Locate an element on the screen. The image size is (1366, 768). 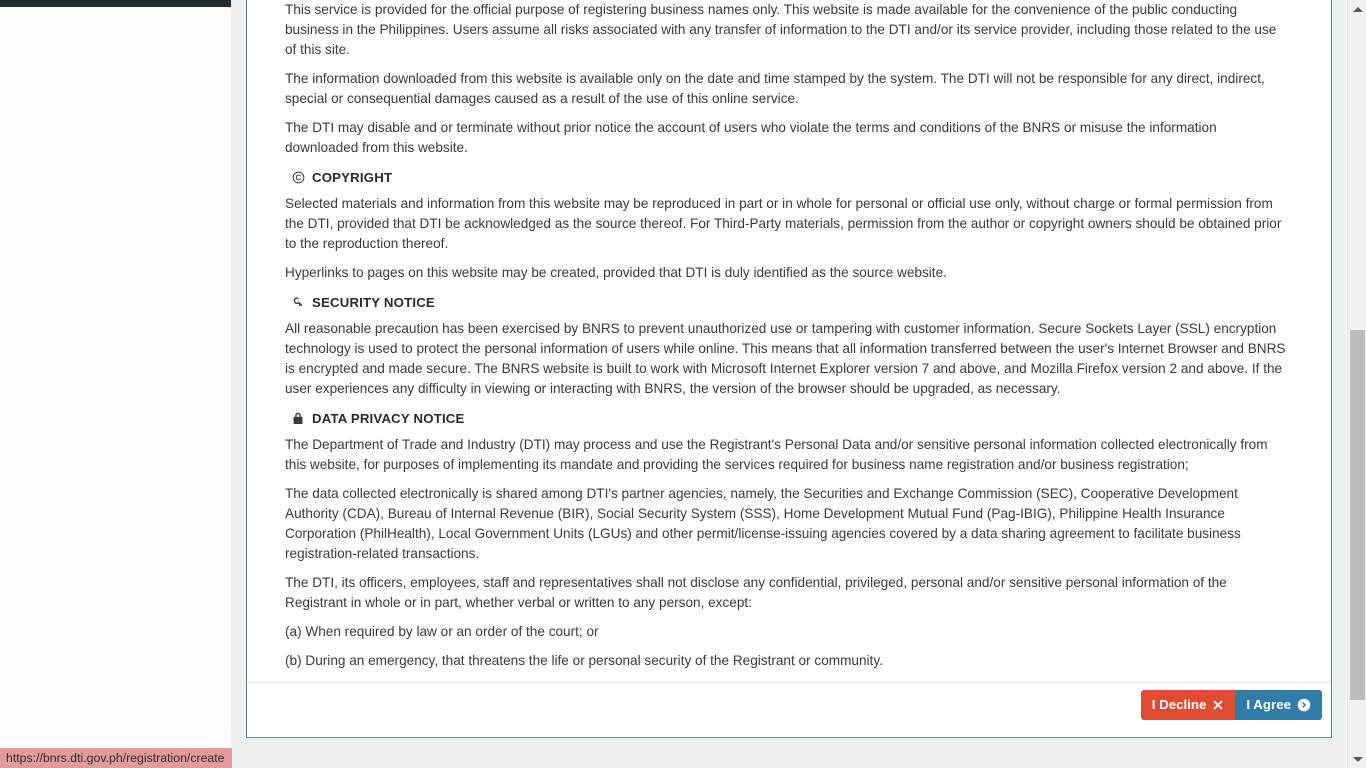
scrollbar-thumb is located at coordinates (1357, 515).